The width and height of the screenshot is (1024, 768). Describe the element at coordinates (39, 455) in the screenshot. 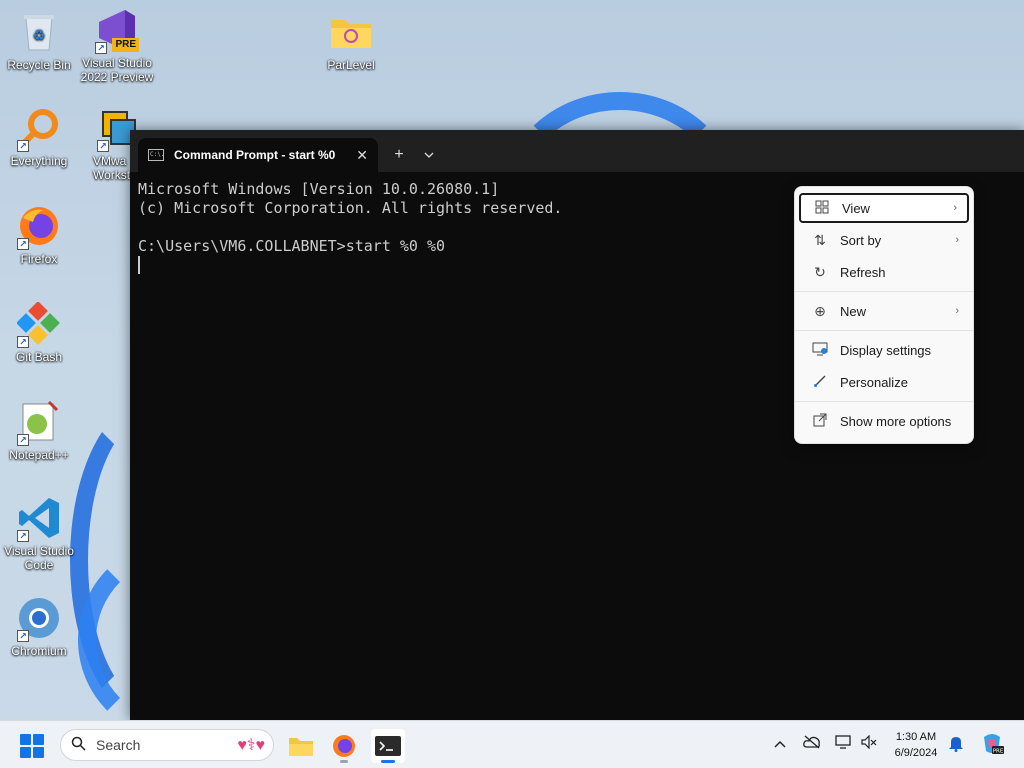

I see `desktop-icon-label: Notepad++` at that location.